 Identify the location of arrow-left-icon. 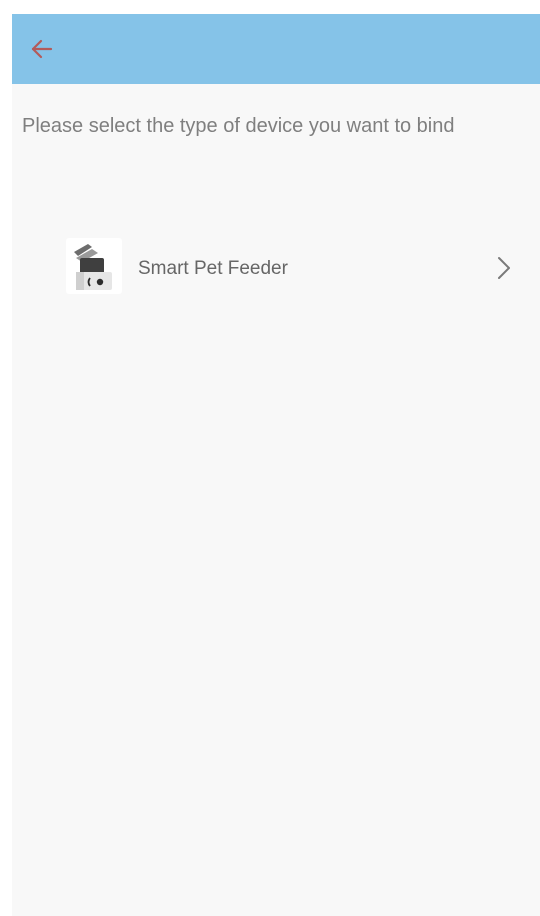
(42, 49).